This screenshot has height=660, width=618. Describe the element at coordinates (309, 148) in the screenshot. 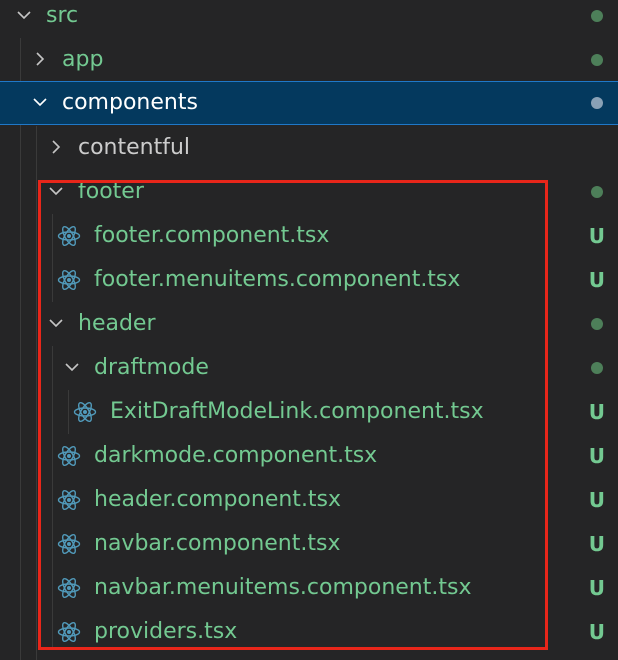

I see `tree-folder-contentful: contentful` at that location.